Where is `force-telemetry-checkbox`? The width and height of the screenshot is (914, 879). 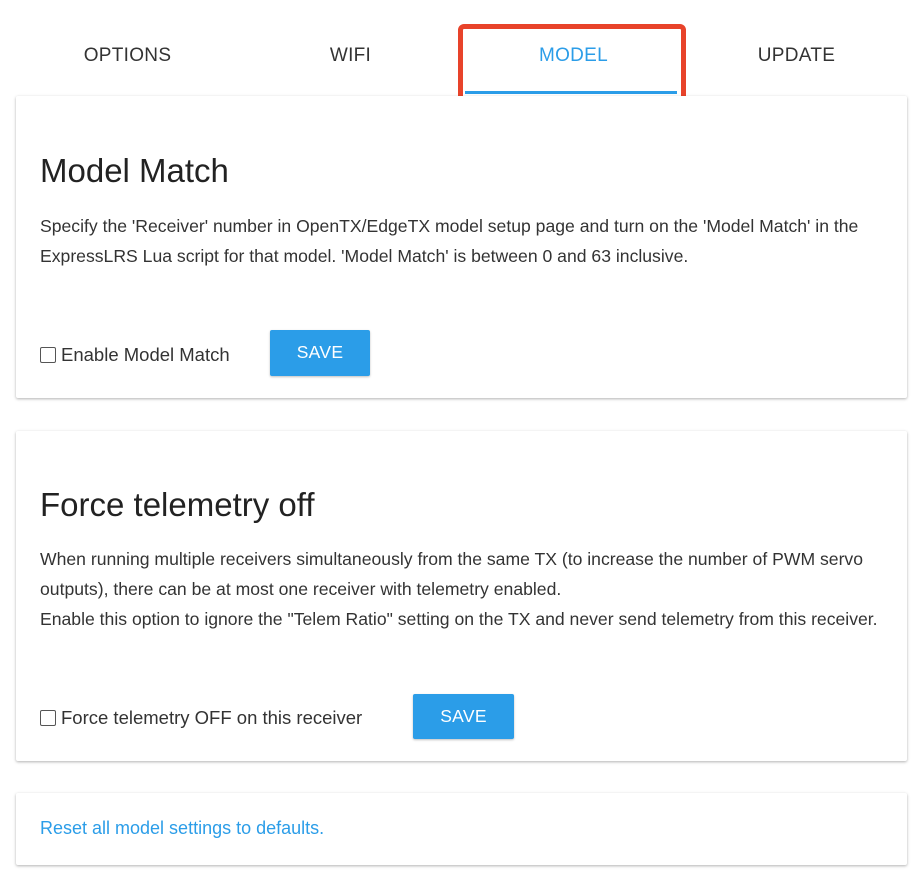
force-telemetry-checkbox is located at coordinates (48, 718).